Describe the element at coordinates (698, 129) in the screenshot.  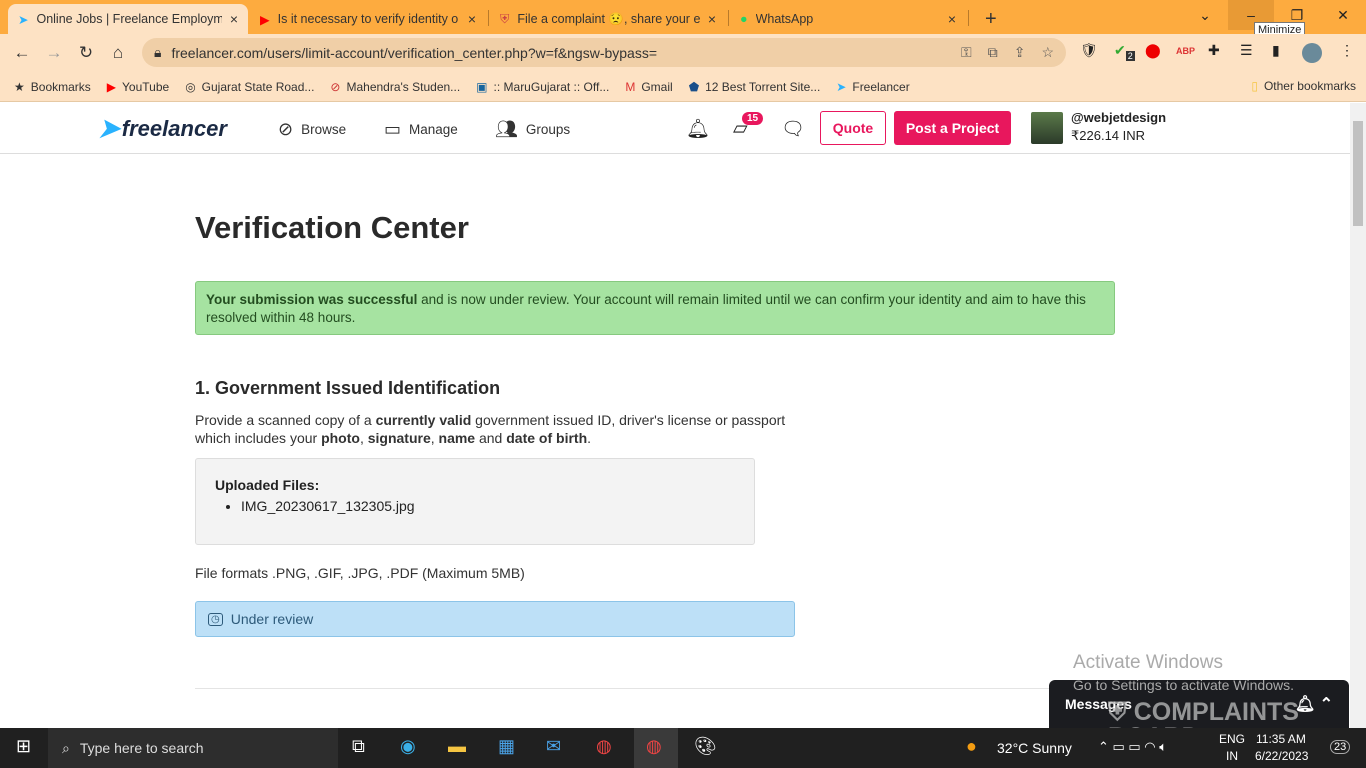
I see `bell-icon: 🔔︎` at that location.